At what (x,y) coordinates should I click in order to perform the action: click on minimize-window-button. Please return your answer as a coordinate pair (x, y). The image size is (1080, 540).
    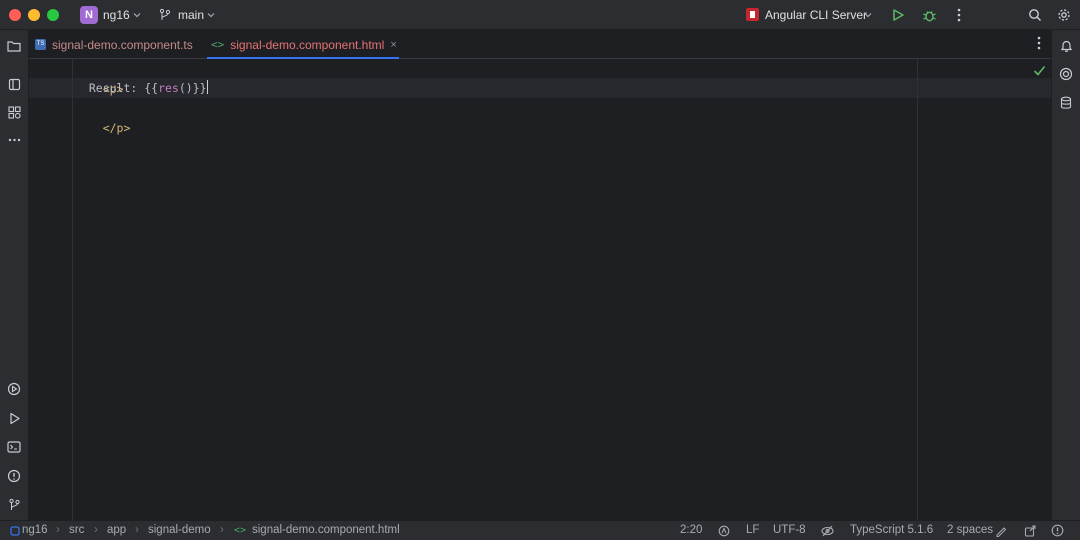
    Looking at the image, I should click on (34, 15).